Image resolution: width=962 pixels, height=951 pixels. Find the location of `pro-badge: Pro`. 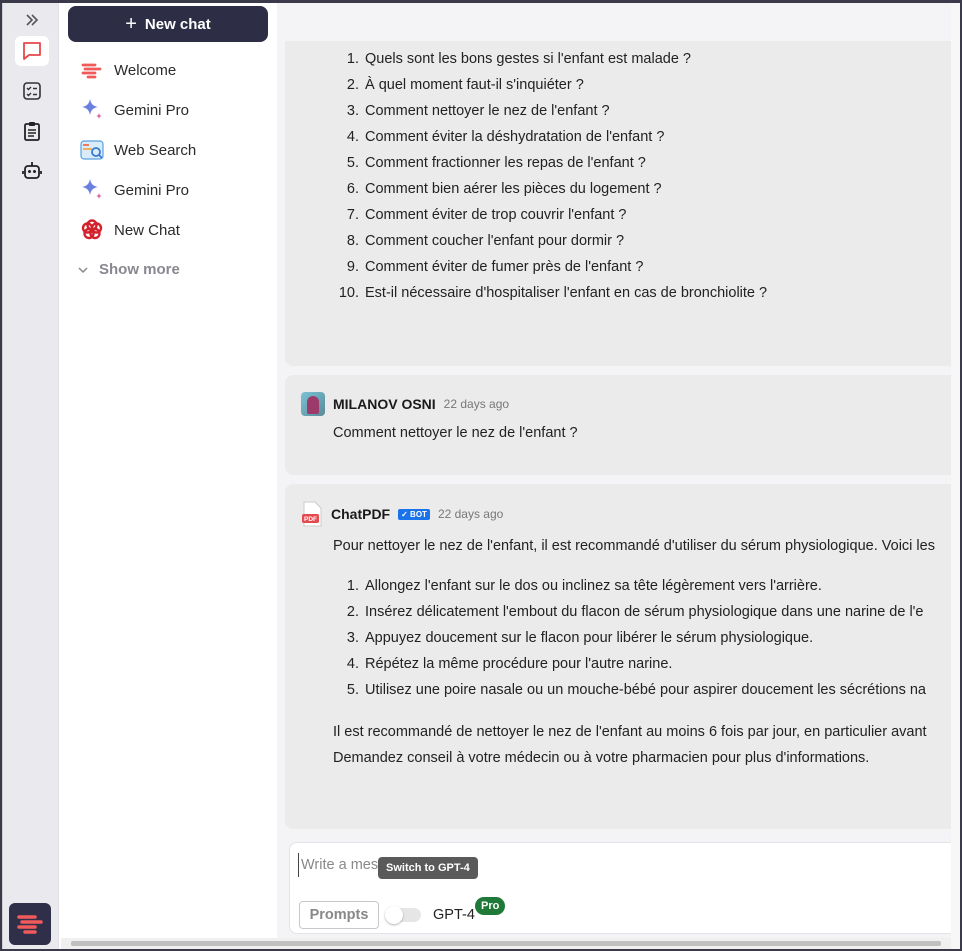

pro-badge: Pro is located at coordinates (490, 906).